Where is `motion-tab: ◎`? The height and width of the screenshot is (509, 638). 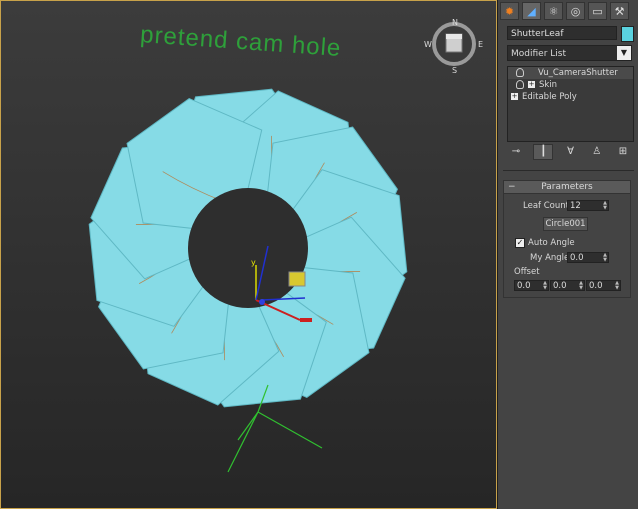
motion-tab: ◎ is located at coordinates (575, 11).